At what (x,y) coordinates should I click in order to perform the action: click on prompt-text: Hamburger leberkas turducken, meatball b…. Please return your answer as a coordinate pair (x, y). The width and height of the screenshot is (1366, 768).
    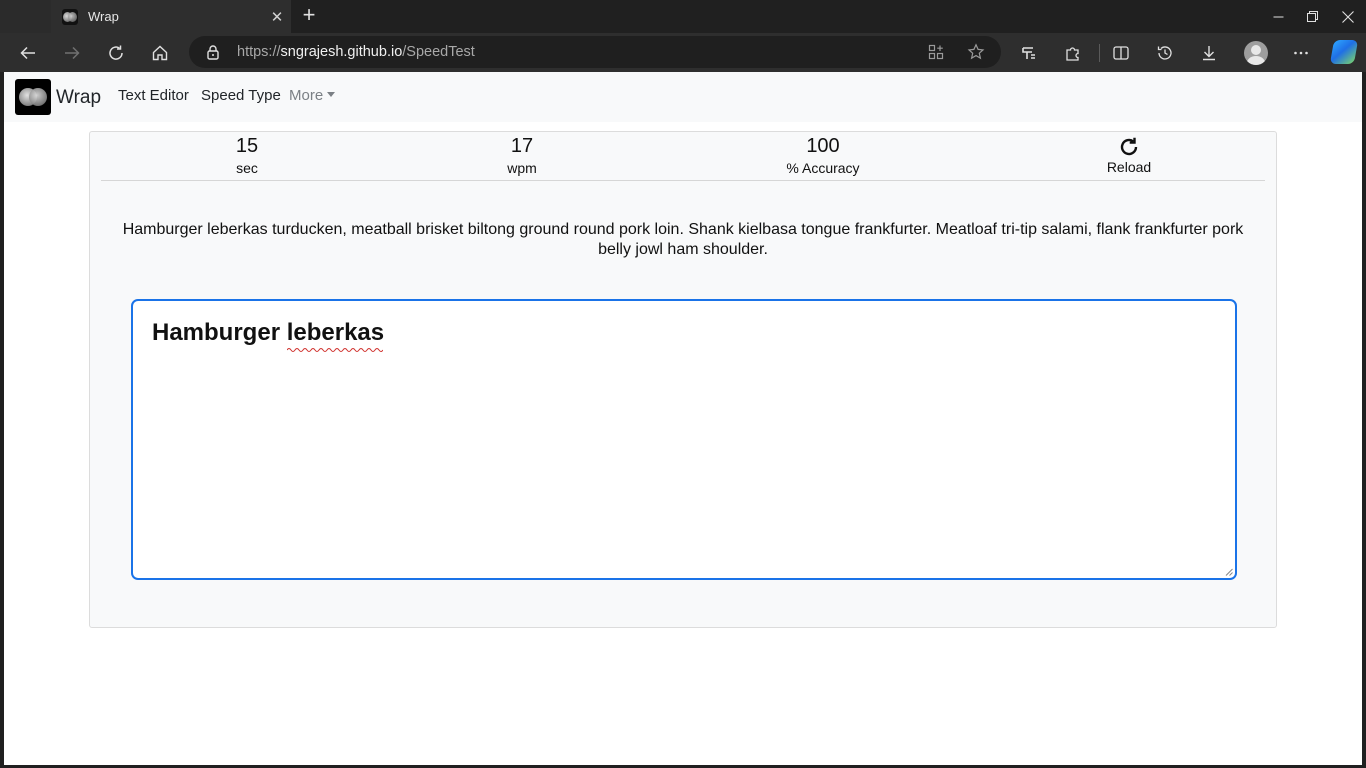
    Looking at the image, I should click on (683, 239).